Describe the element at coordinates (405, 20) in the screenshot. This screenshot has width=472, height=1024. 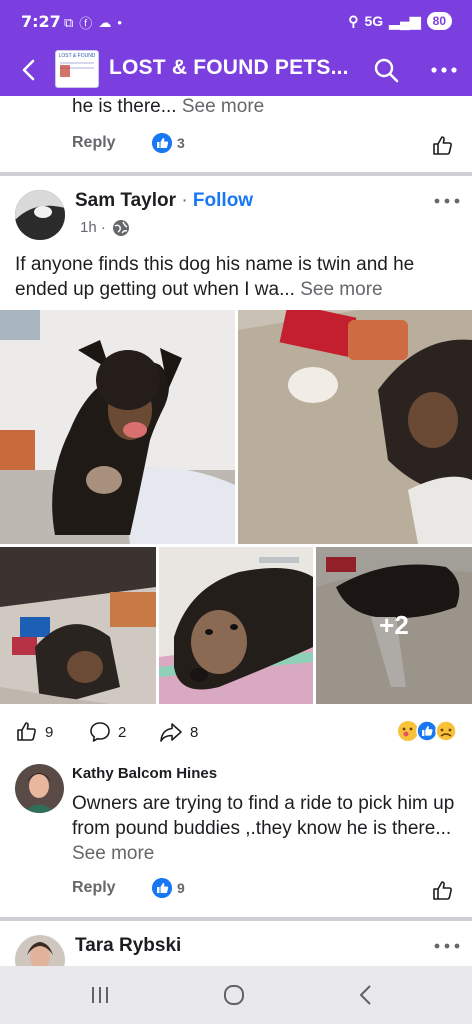
I see `signal-icon: ▂▄▆` at that location.